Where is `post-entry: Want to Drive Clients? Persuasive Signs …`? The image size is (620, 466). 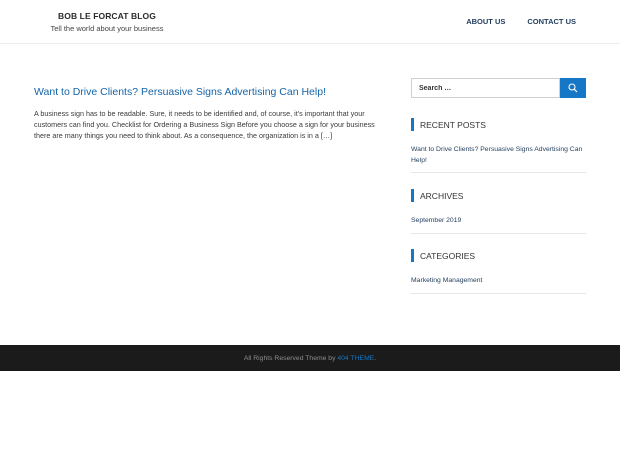
post-entry: Want to Drive Clients? Persuasive Signs … is located at coordinates (209, 113).